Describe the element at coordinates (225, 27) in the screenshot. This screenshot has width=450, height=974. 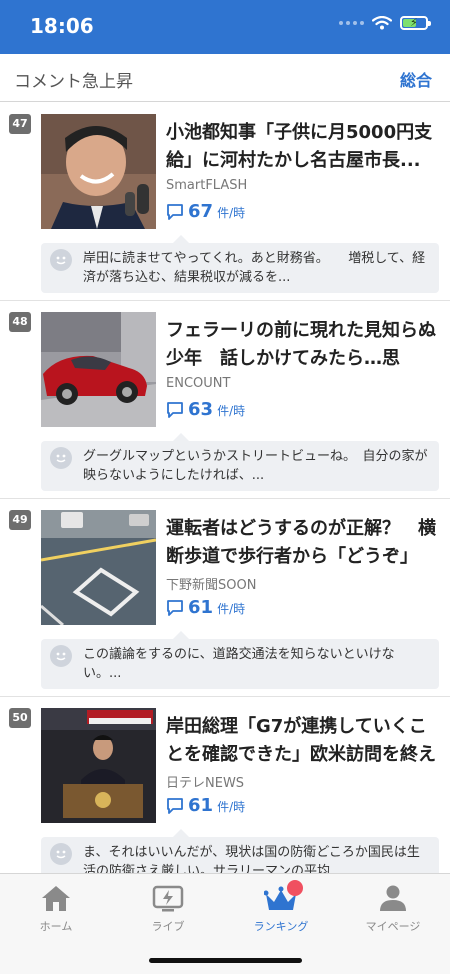
I see `status-bar: 18:06 ⚡` at that location.